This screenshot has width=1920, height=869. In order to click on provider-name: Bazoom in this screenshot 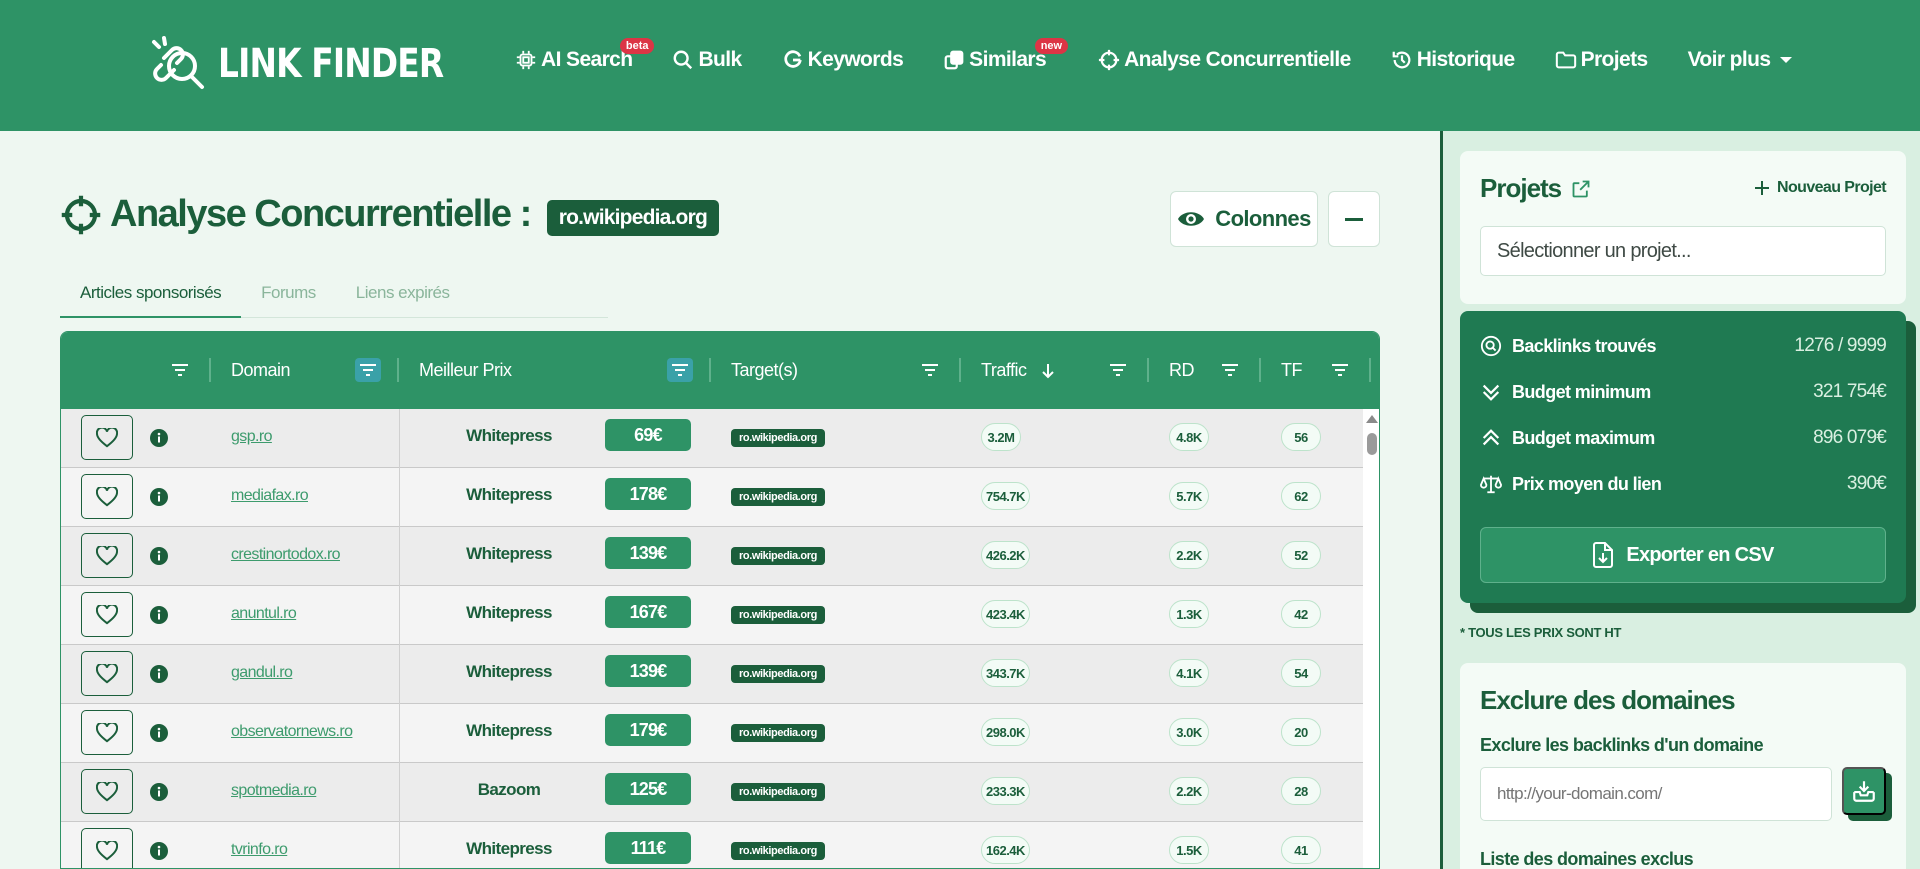, I will do `click(509, 789)`.